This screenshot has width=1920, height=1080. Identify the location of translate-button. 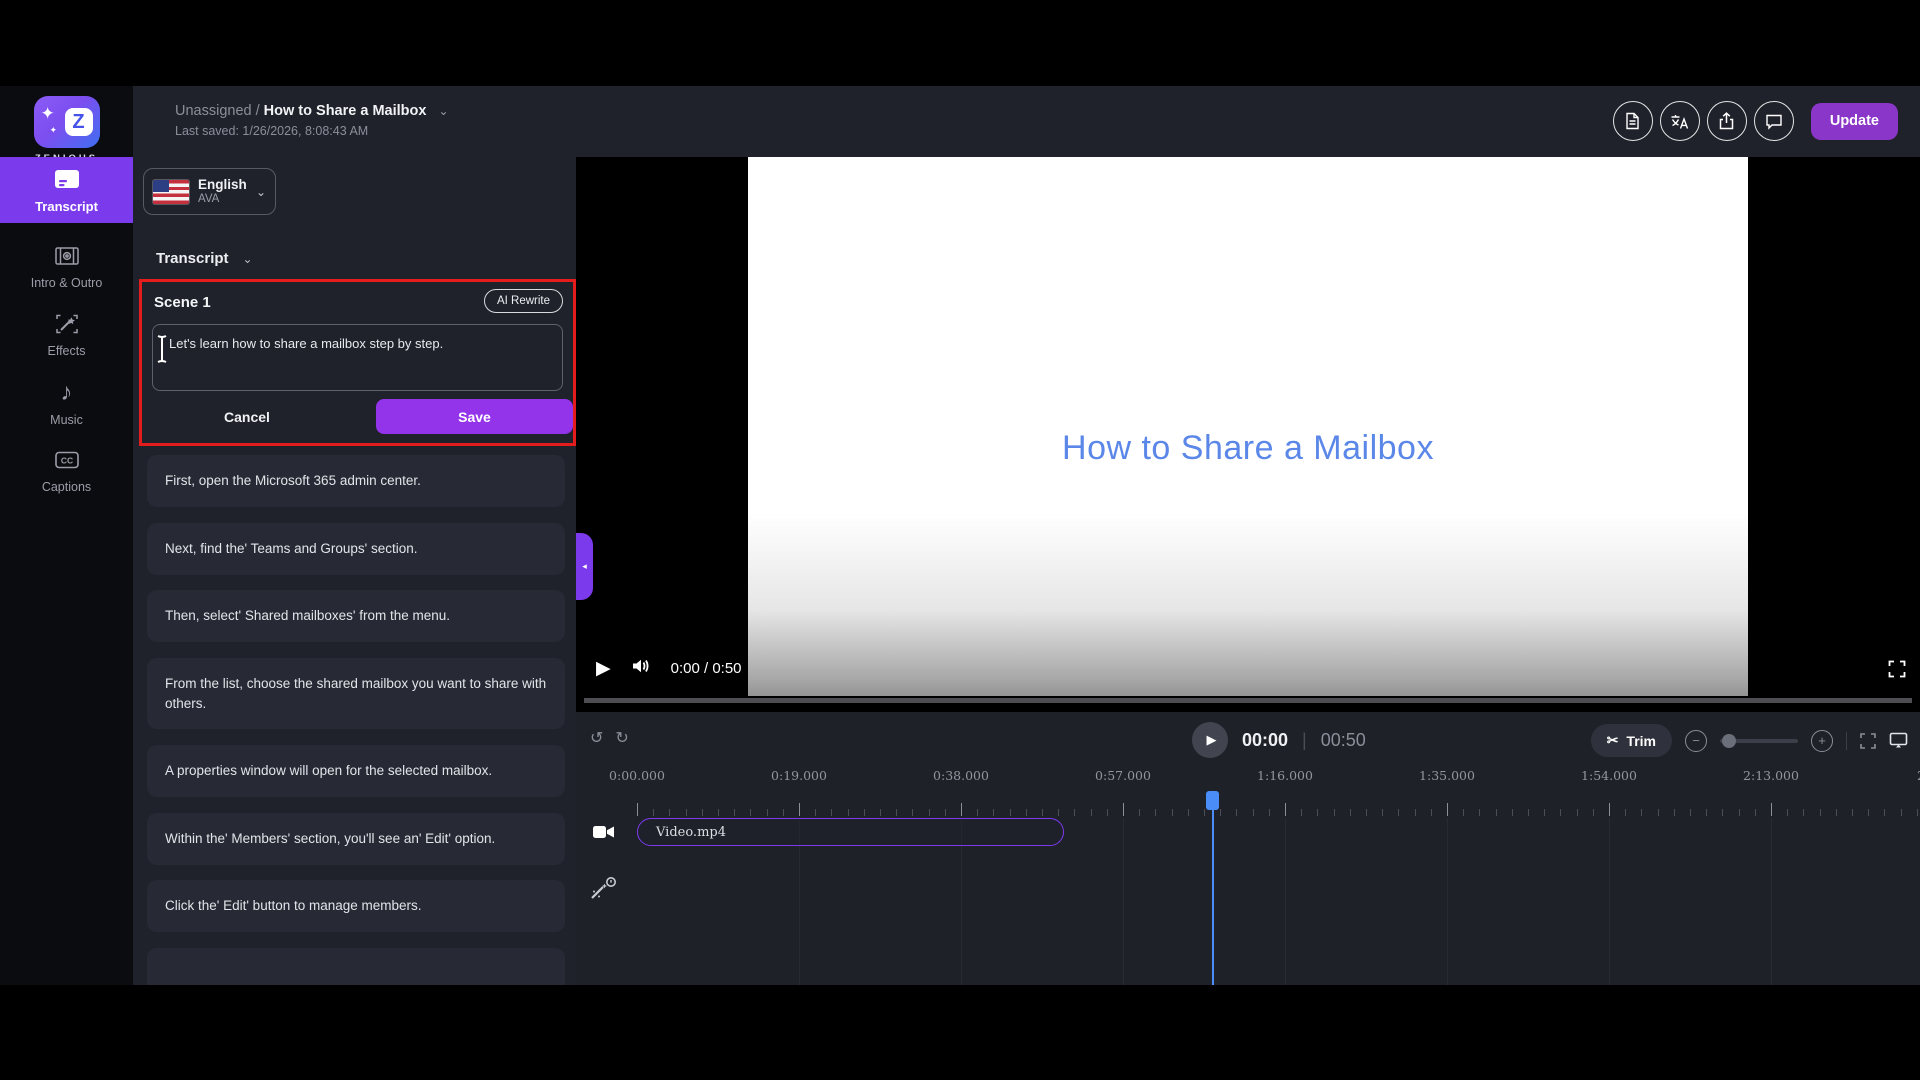
(1679, 121).